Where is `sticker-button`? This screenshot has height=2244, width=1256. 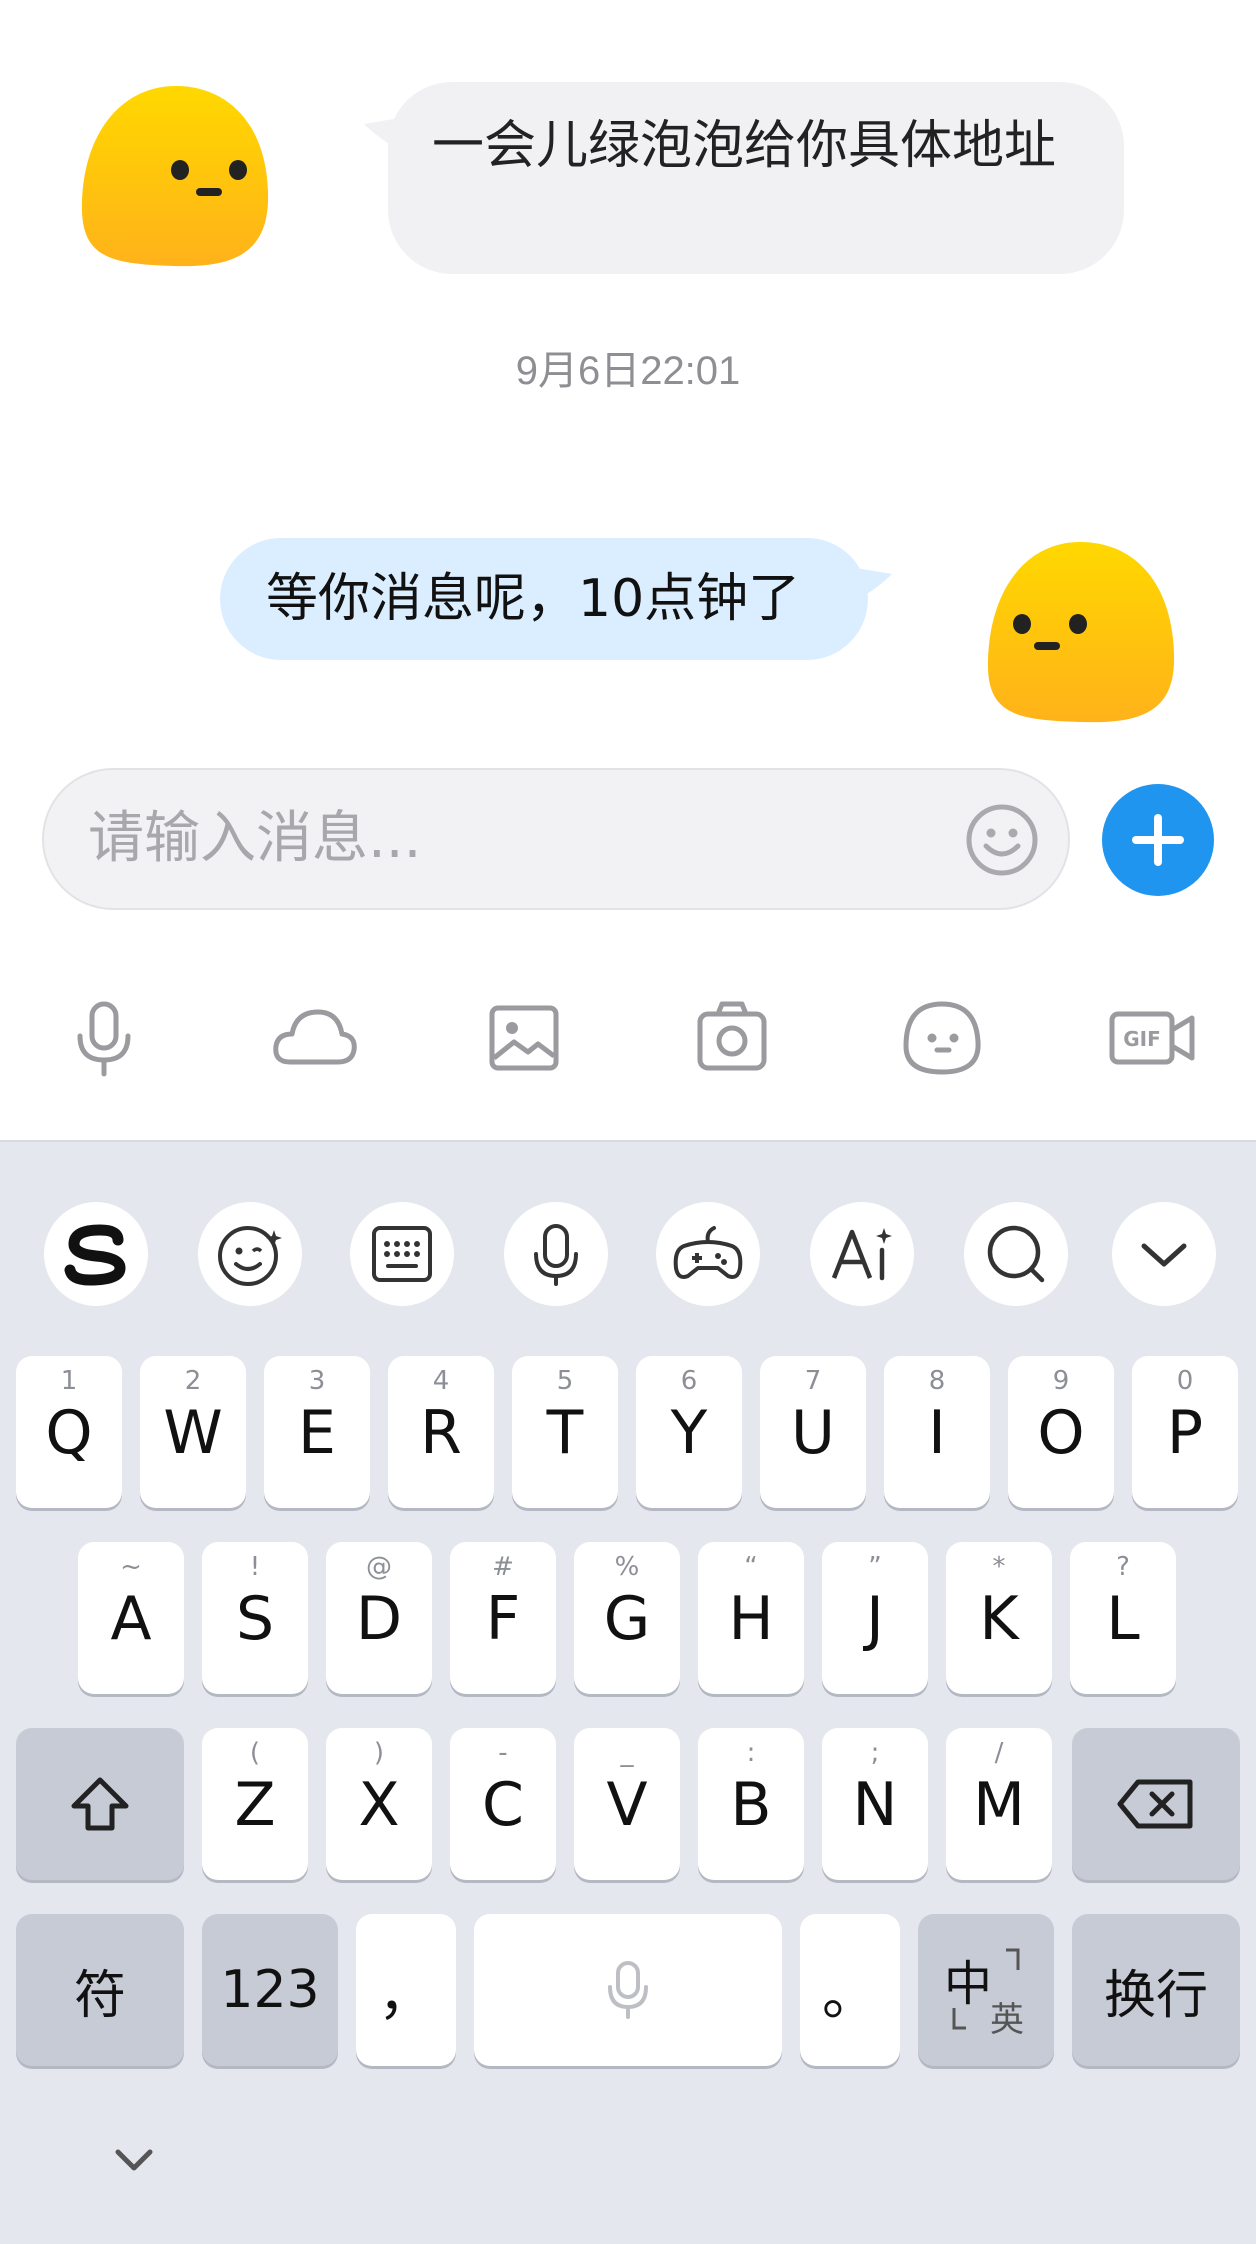 sticker-button is located at coordinates (942, 1038).